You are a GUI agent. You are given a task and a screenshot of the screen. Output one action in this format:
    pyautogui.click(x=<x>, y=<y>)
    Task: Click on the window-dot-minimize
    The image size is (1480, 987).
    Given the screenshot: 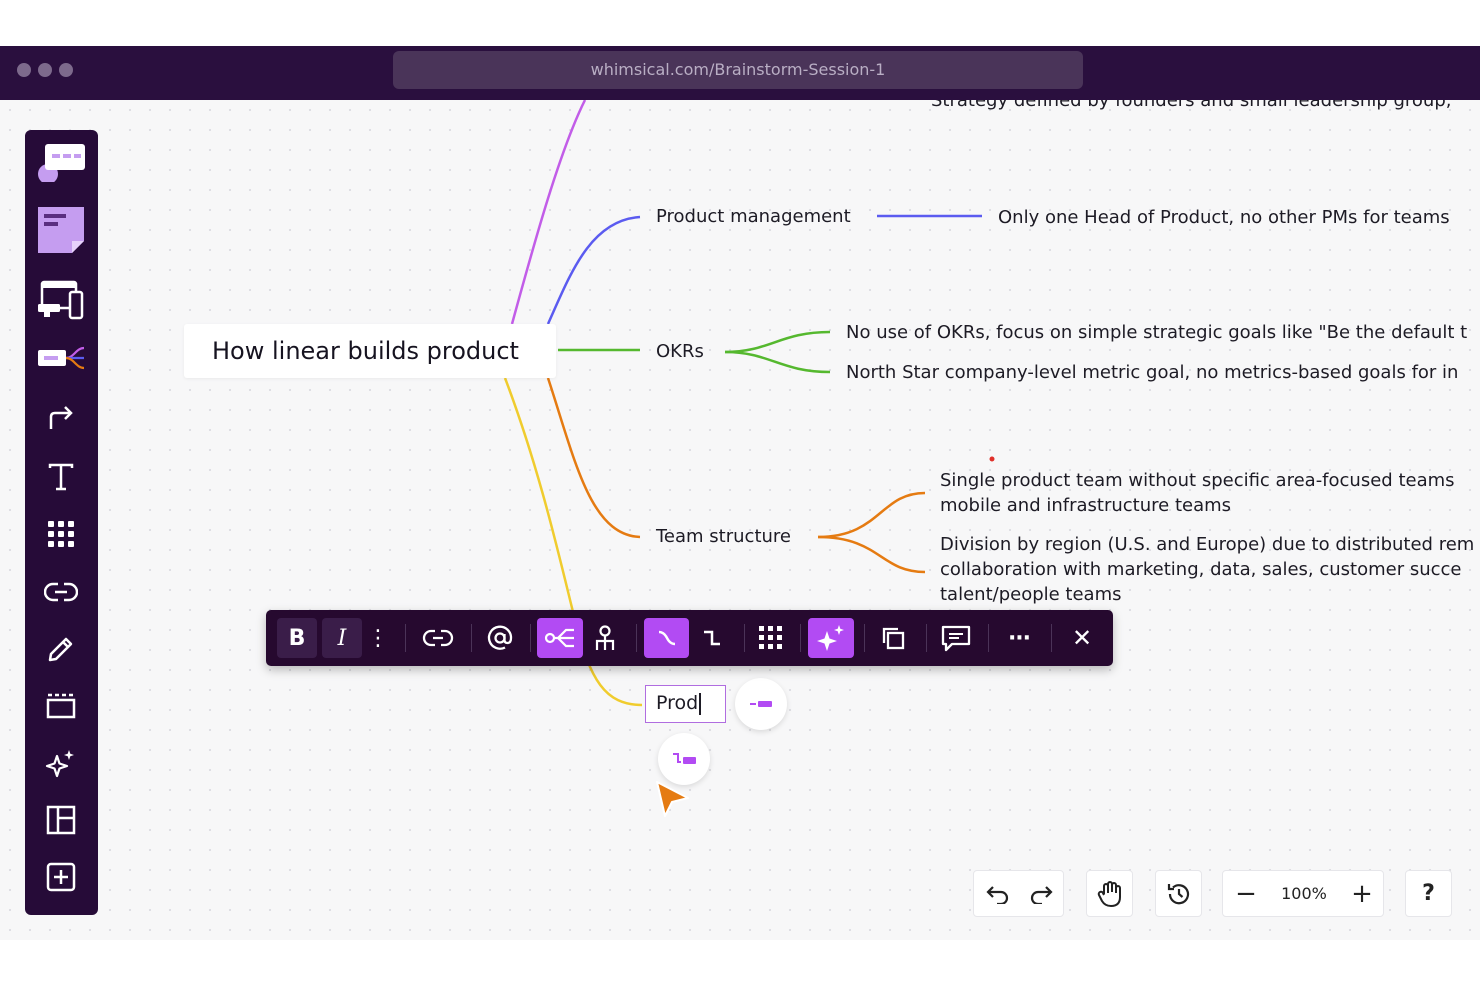 What is the action you would take?
    pyautogui.click(x=45, y=70)
    